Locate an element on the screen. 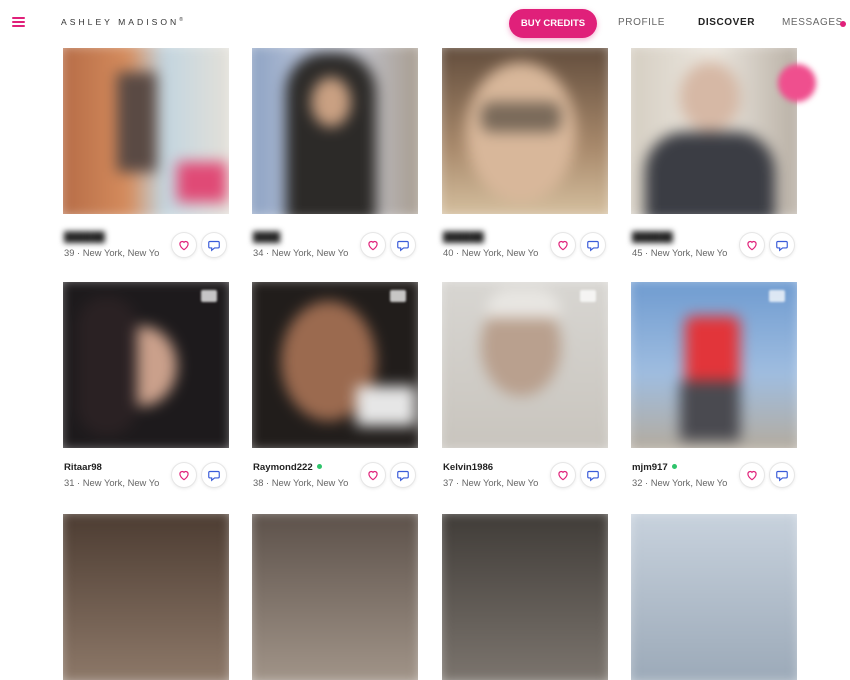  nav-discover-link: DISCOVER is located at coordinates (726, 22).